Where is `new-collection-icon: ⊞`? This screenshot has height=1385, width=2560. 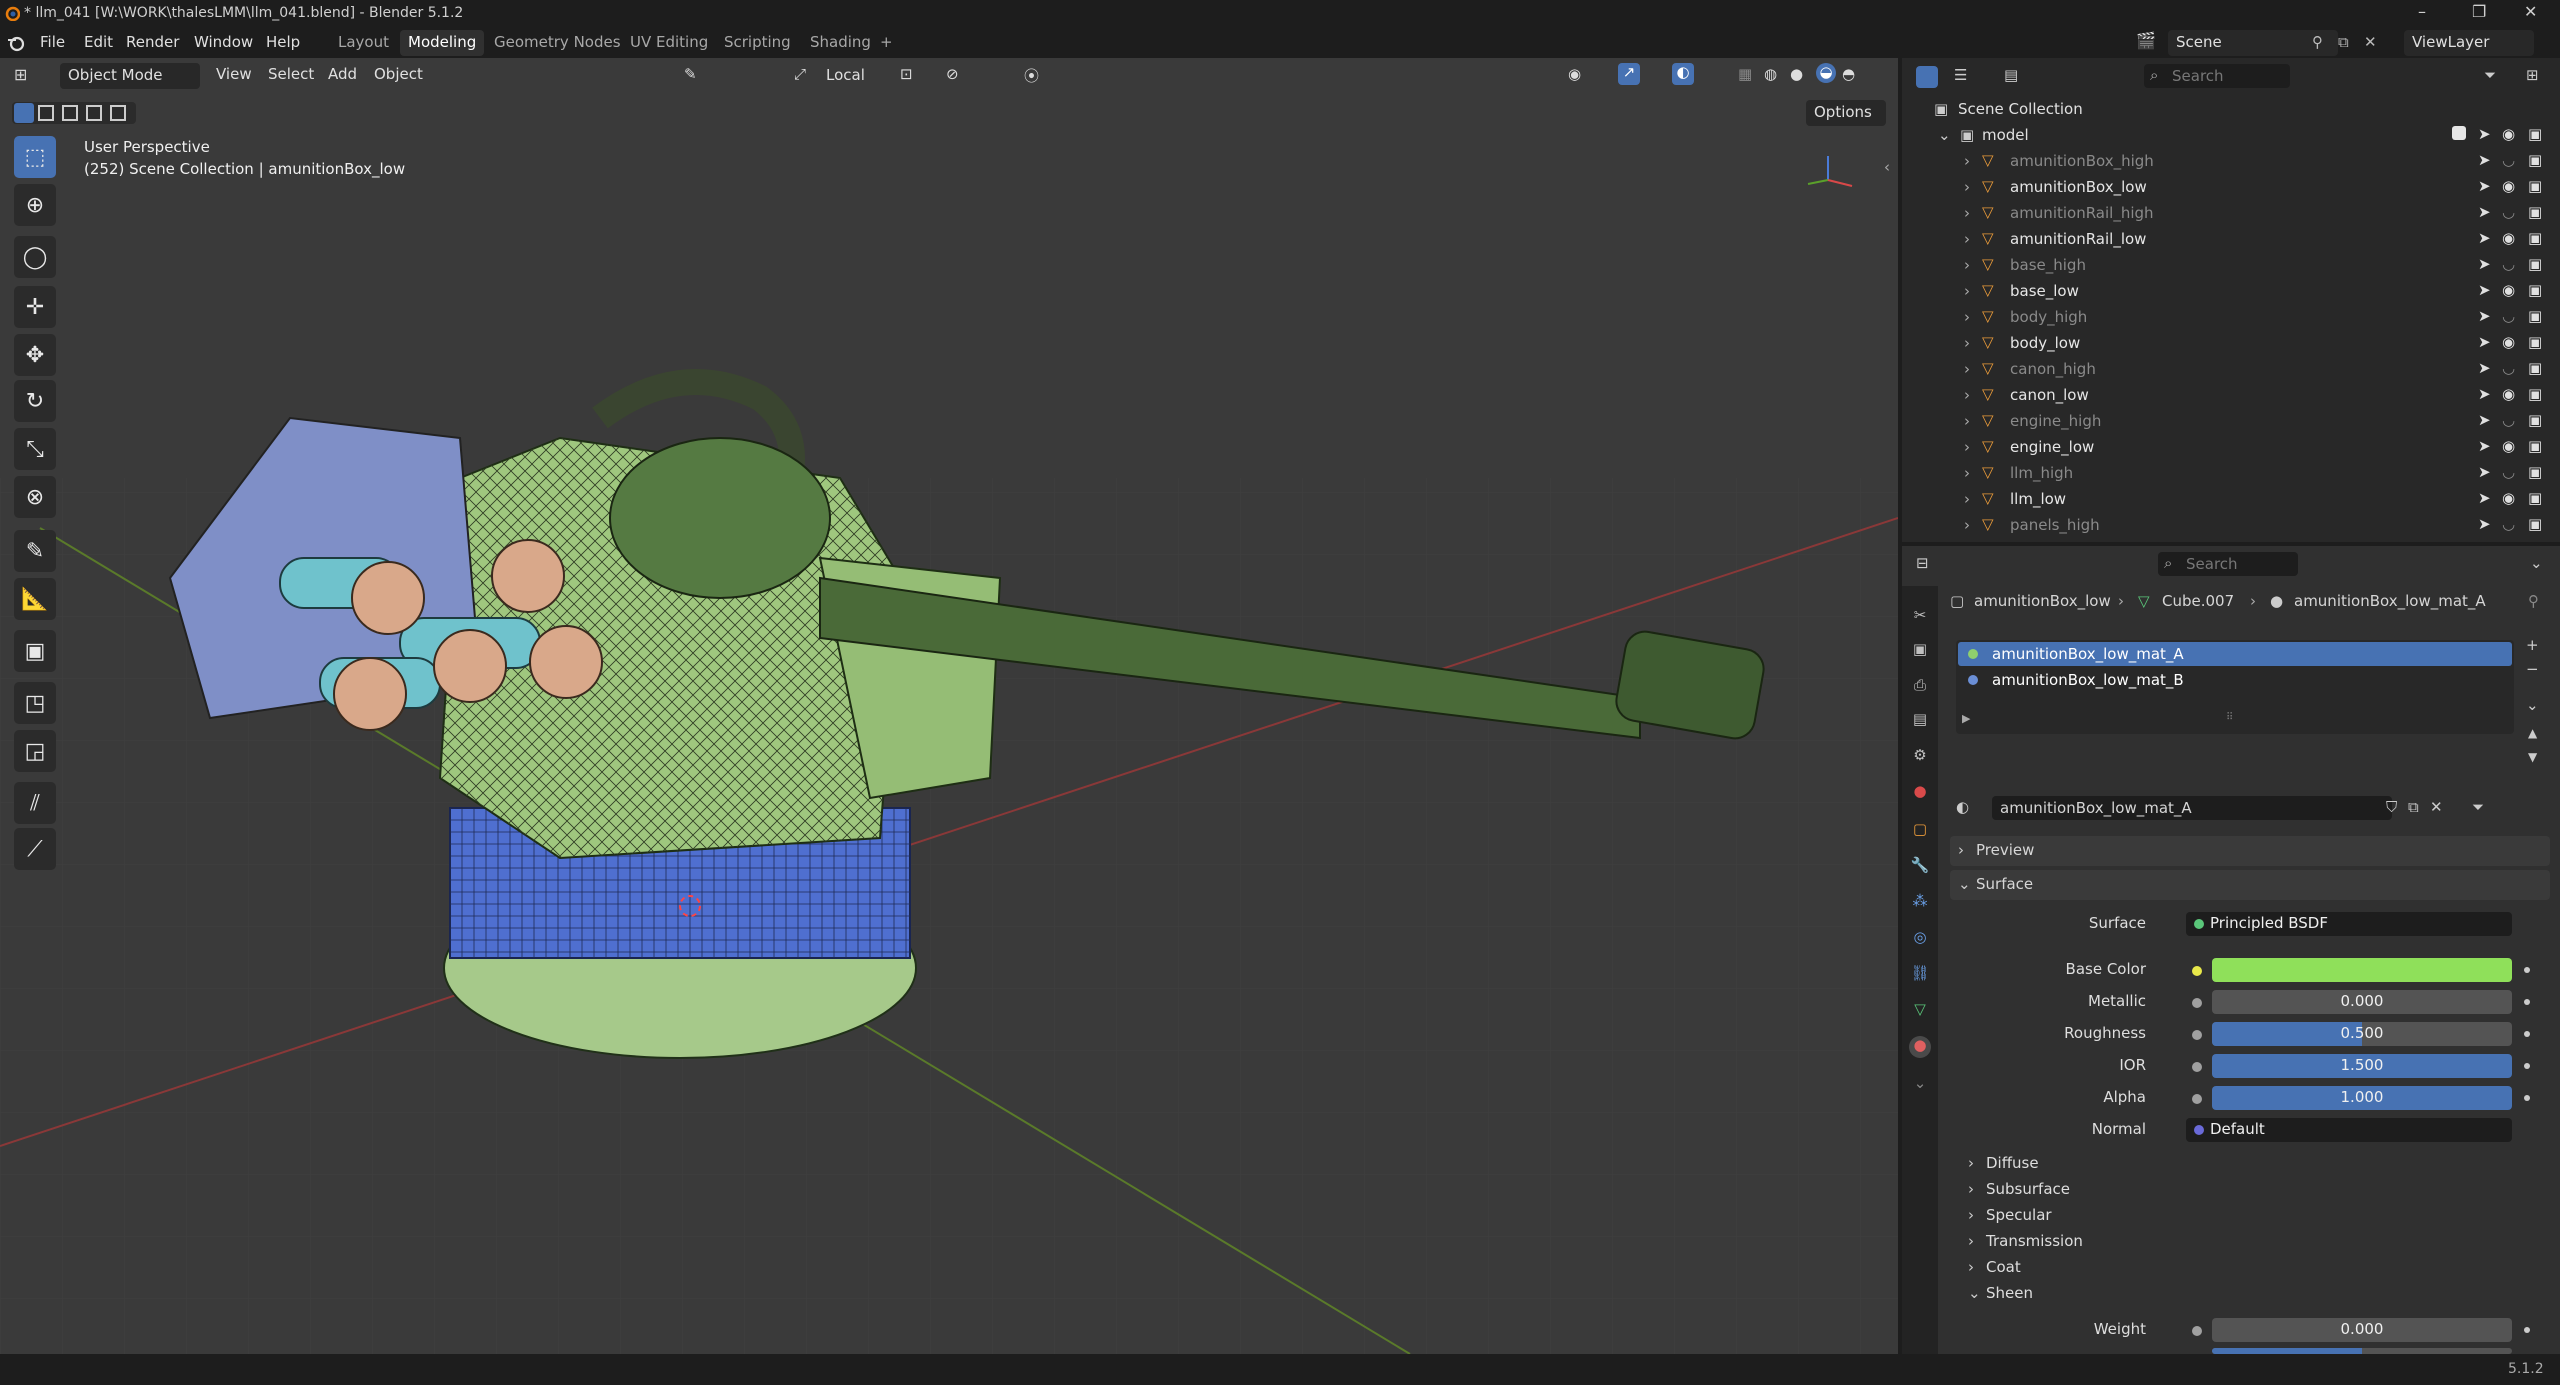 new-collection-icon: ⊞ is located at coordinates (2532, 75).